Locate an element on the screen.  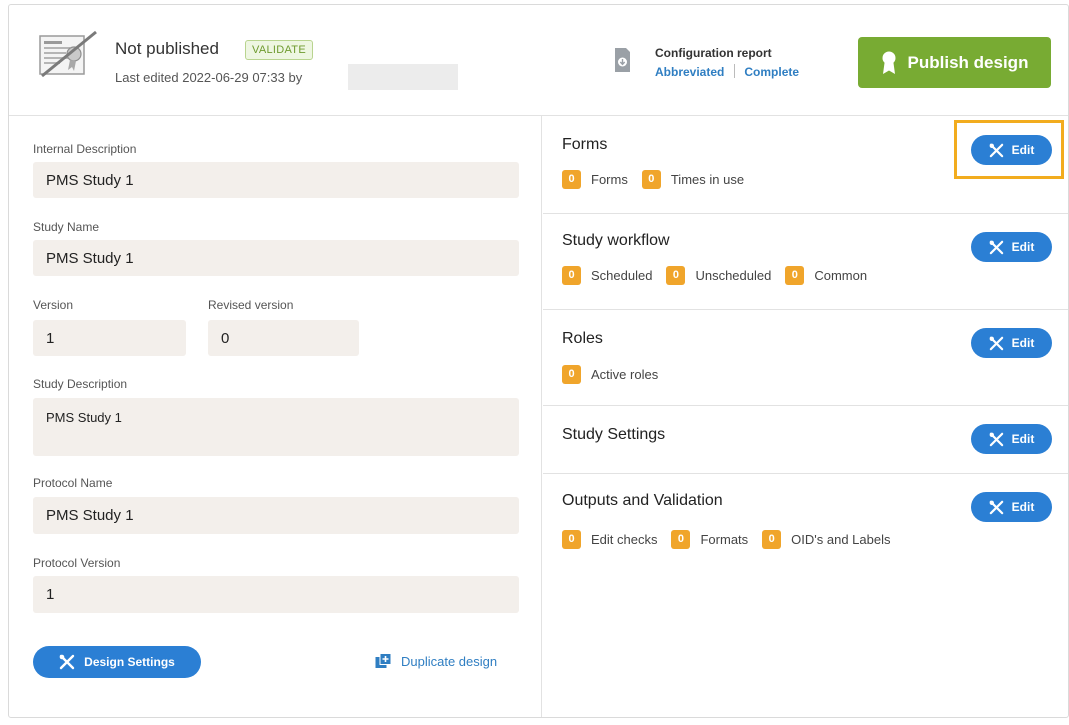
revised-version-field: 0 is located at coordinates (283, 338).